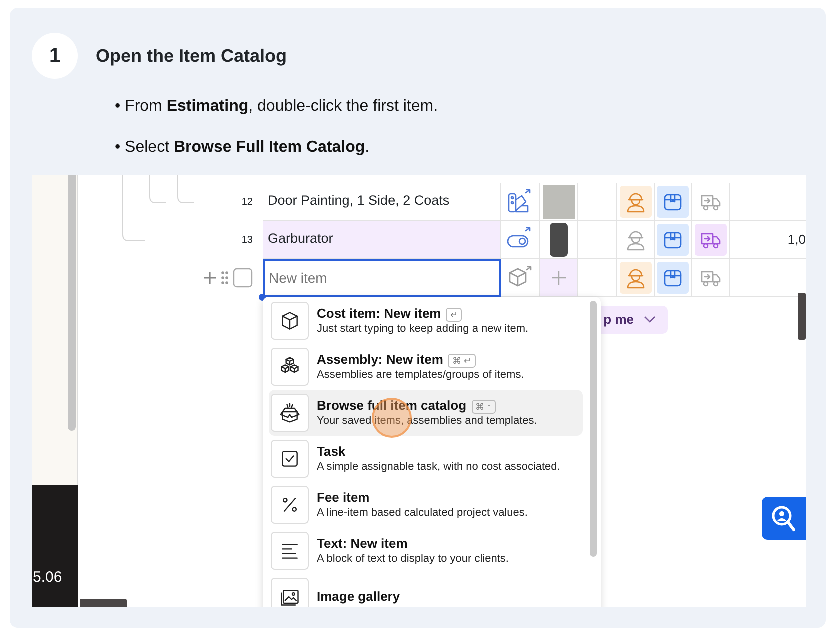 The width and height of the screenshot is (840, 636). What do you see at coordinates (650, 320) in the screenshot?
I see `chevron-down-icon` at bounding box center [650, 320].